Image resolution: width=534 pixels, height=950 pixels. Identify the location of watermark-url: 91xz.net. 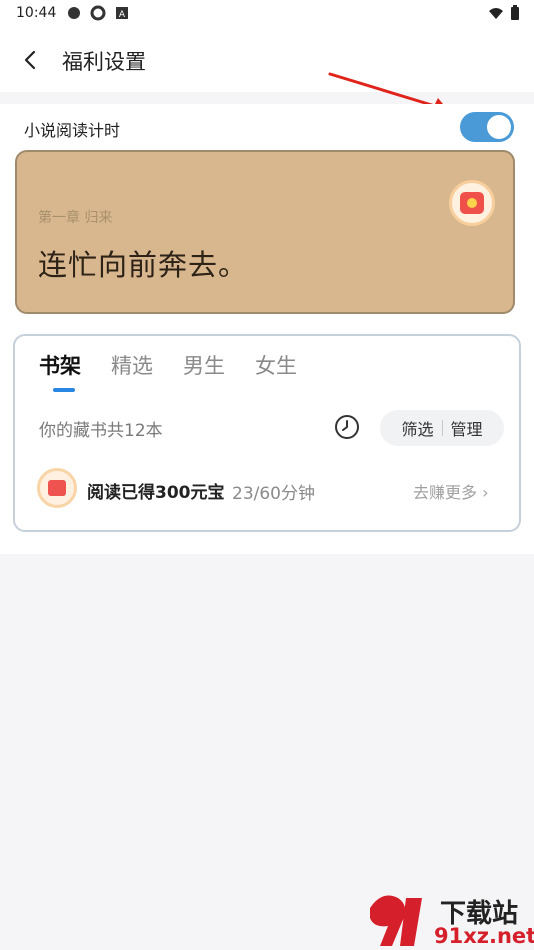
(484, 936).